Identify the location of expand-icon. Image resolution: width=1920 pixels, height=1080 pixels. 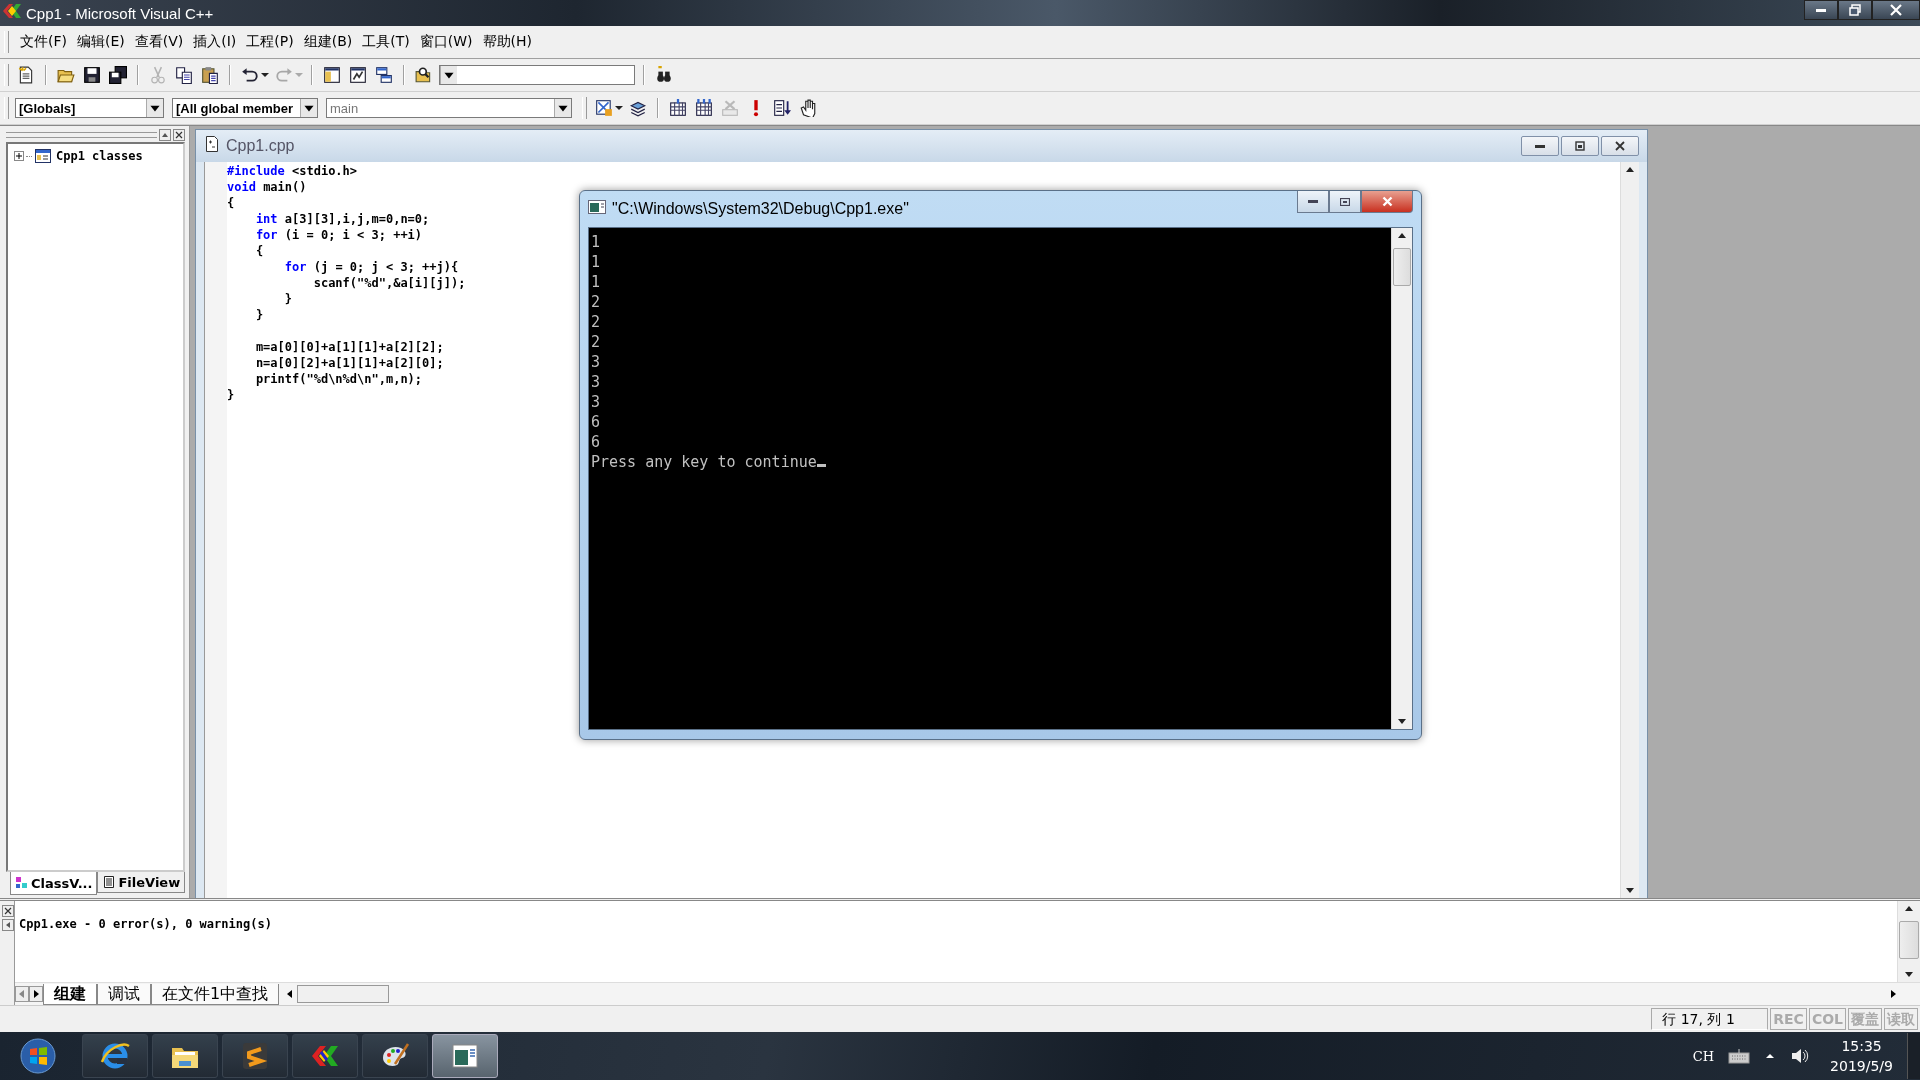
(19, 156).